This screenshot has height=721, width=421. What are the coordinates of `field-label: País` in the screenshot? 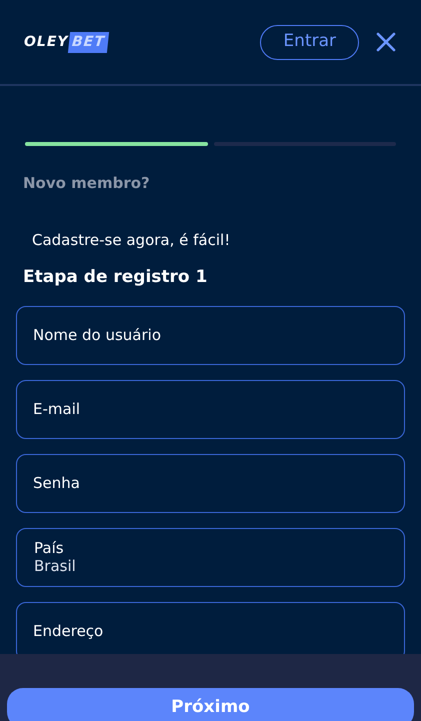 It's located at (49, 548).